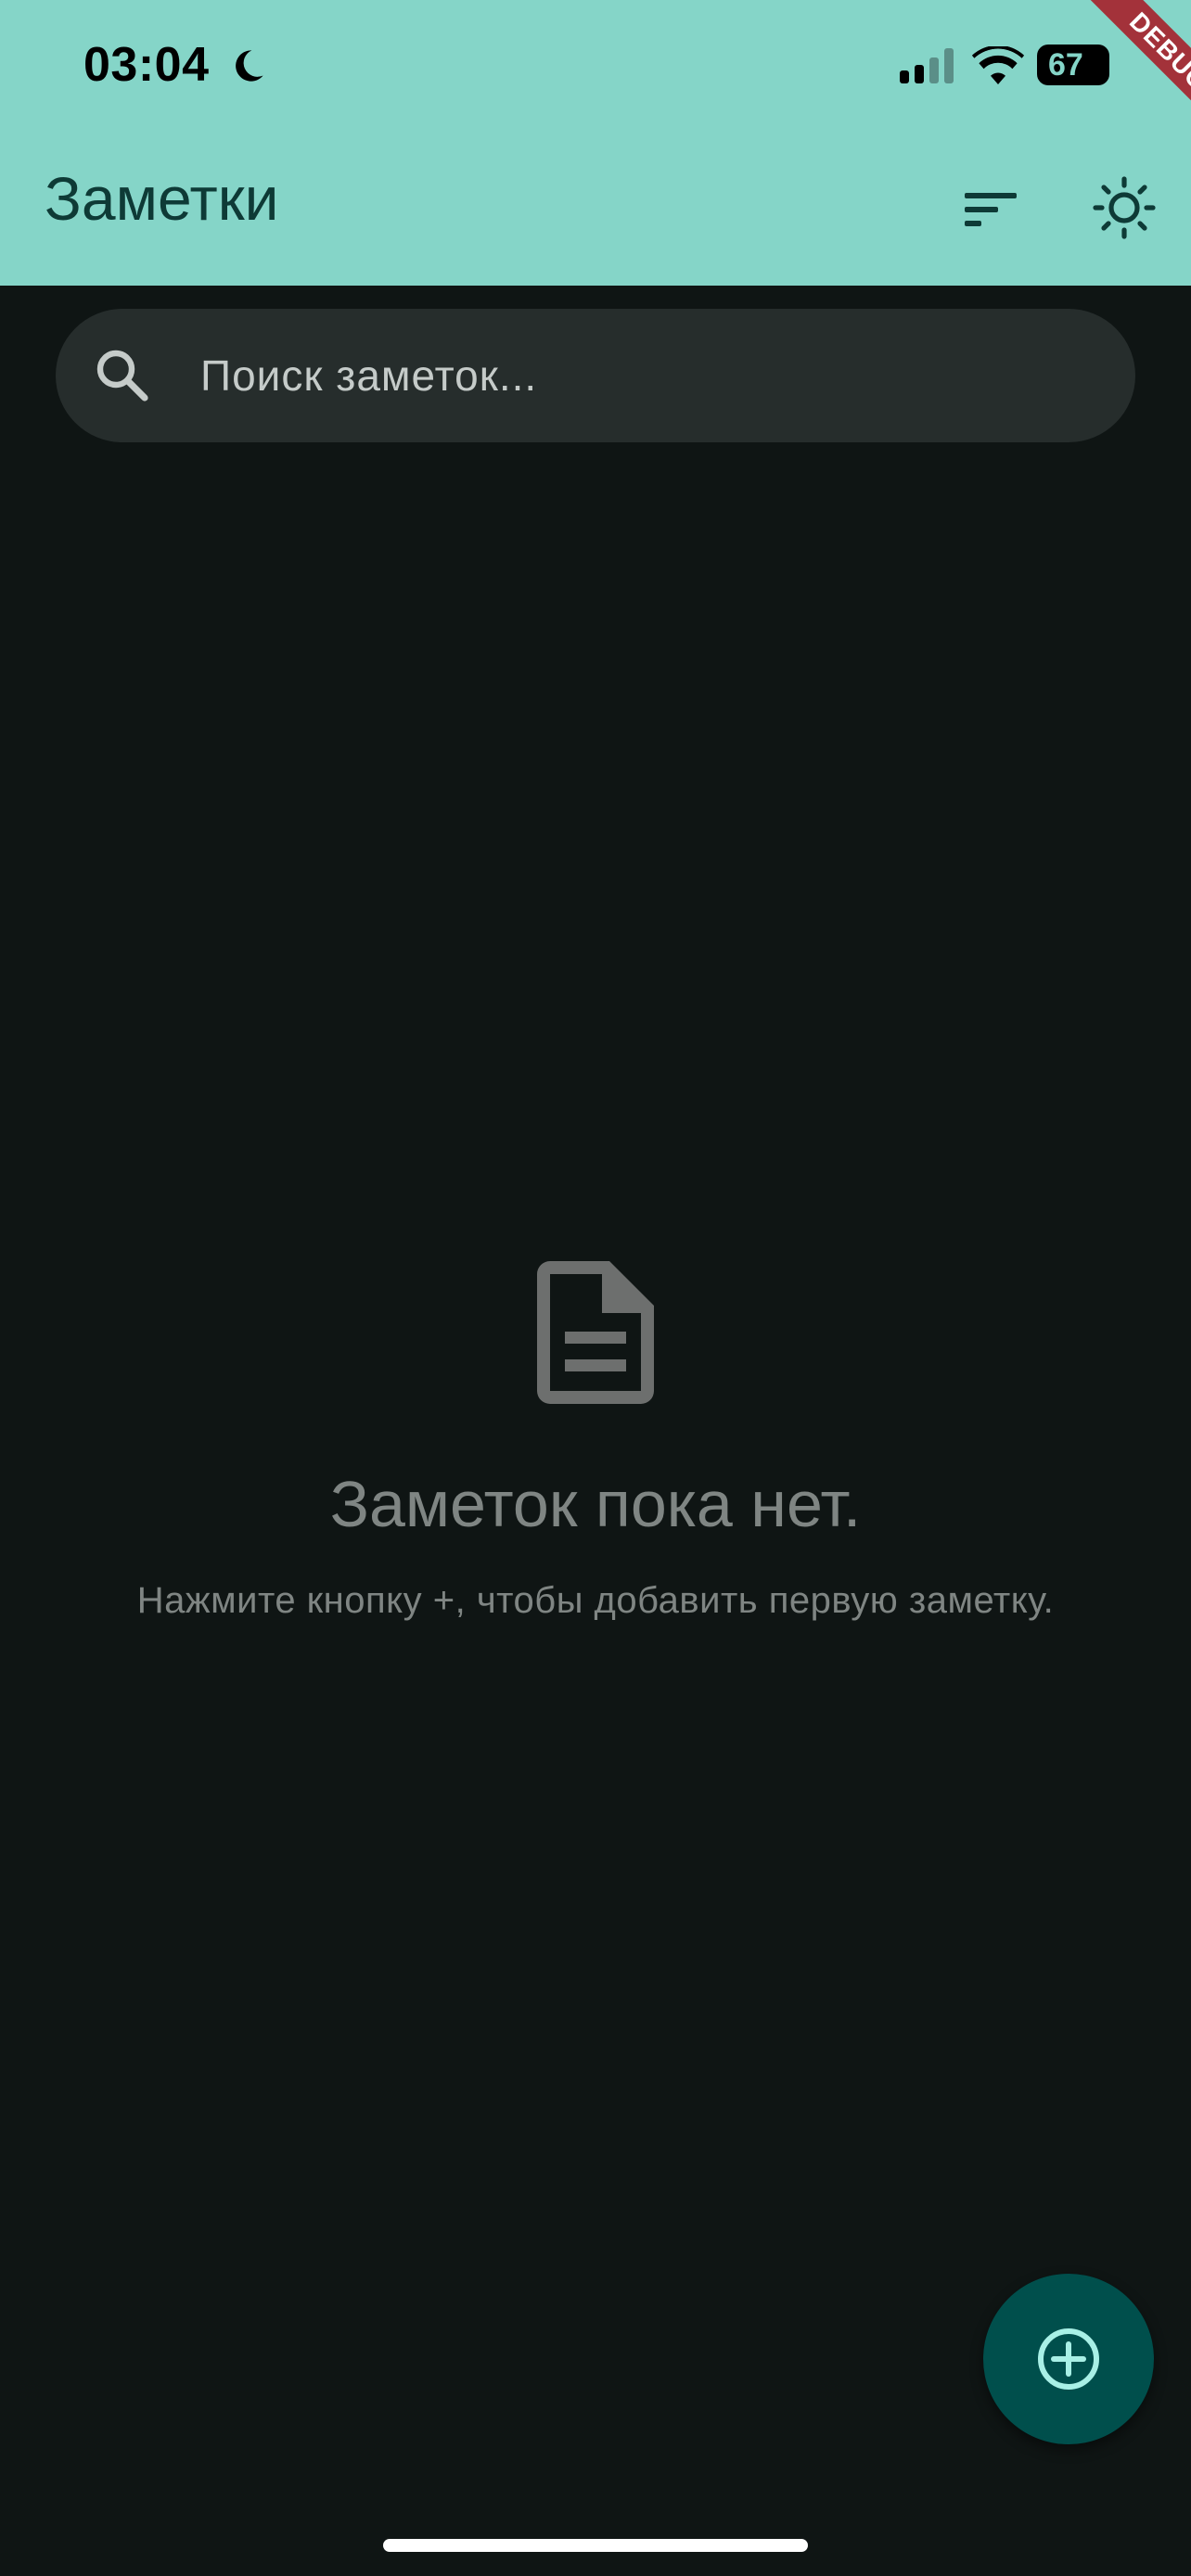 The width and height of the screenshot is (1191, 2576). I want to click on moon-icon, so click(249, 66).